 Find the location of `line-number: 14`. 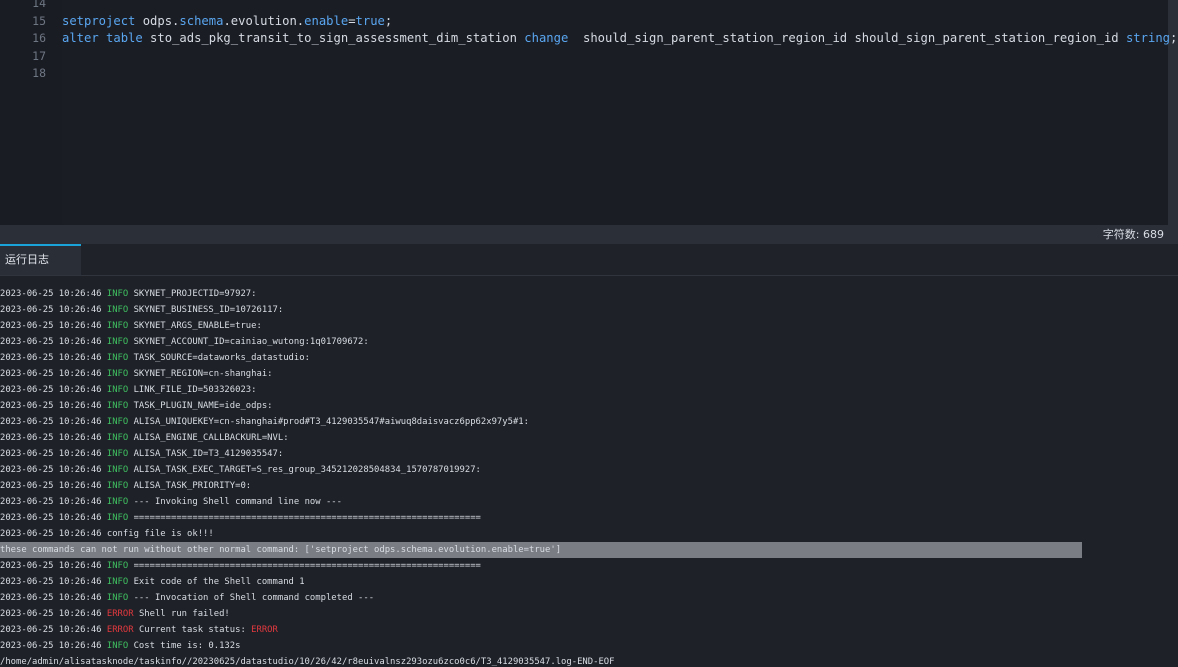

line-number: 14 is located at coordinates (39, 5).